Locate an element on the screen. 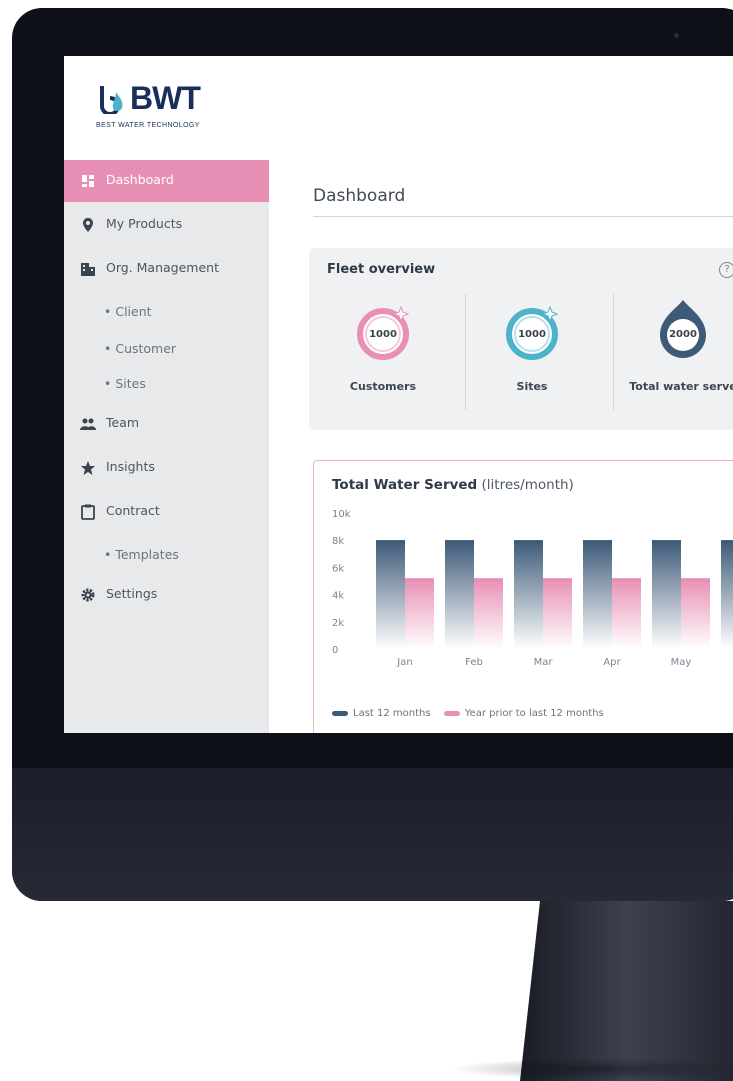 The height and width of the screenshot is (1081, 733). bar-year-prior-Apr is located at coordinates (626, 613).